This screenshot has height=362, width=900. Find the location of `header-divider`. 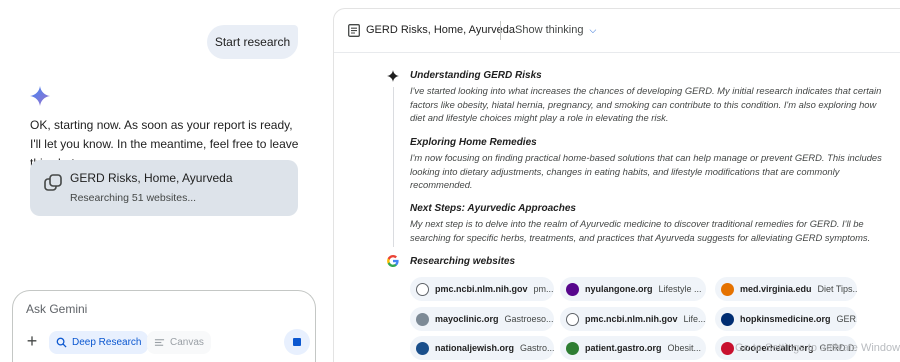

header-divider is located at coordinates (500, 30).